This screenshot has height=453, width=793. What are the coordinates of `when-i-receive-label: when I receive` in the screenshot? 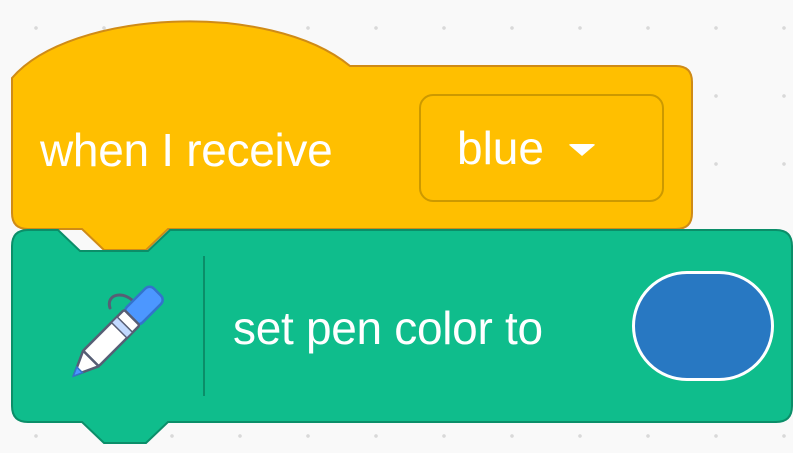 It's located at (186, 150).